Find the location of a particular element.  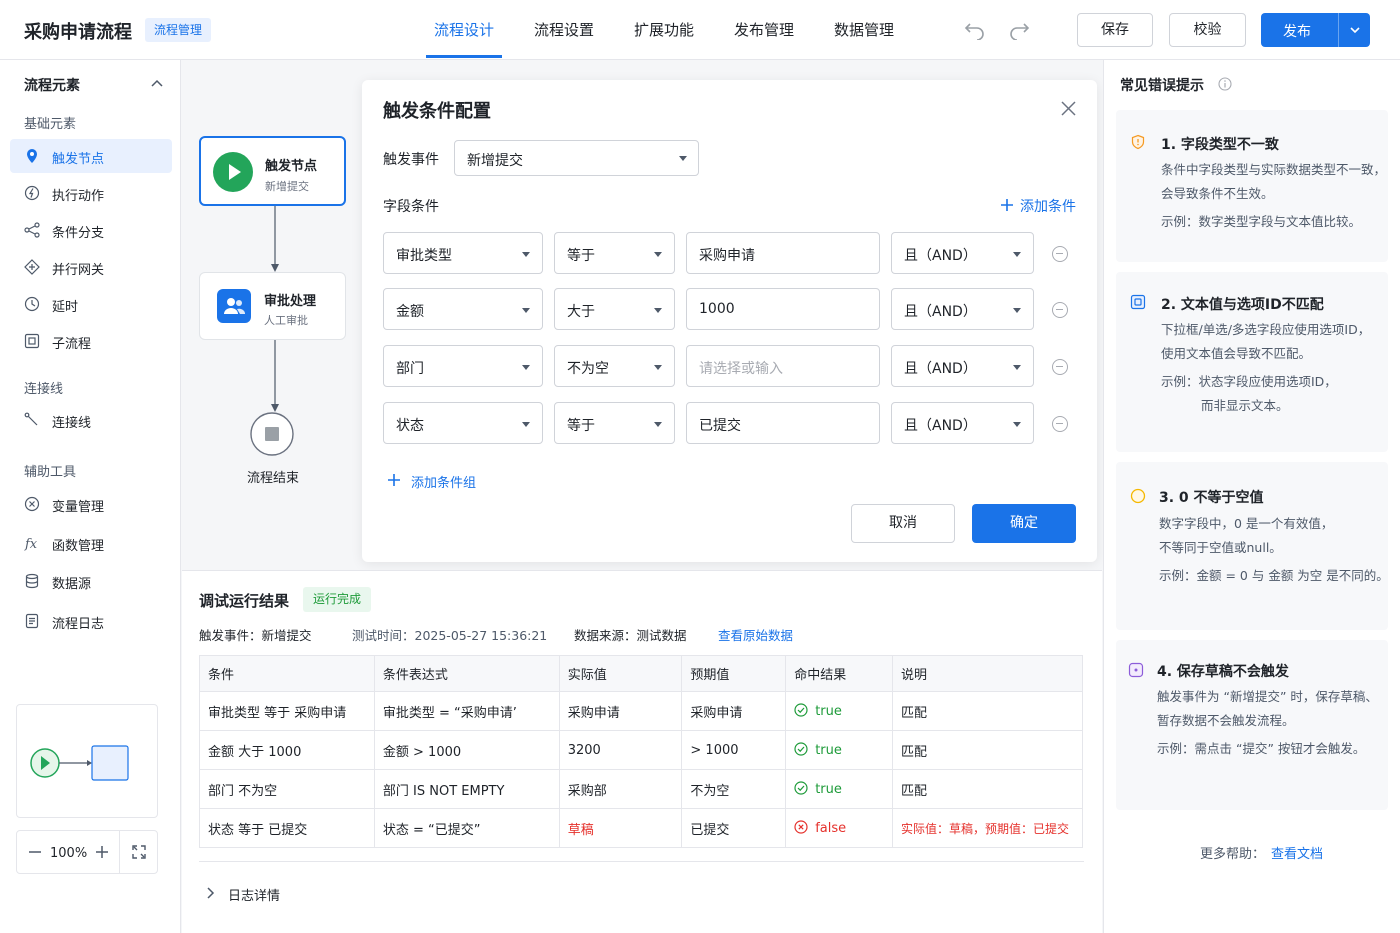

module-tag: 流程管理 is located at coordinates (178, 30).